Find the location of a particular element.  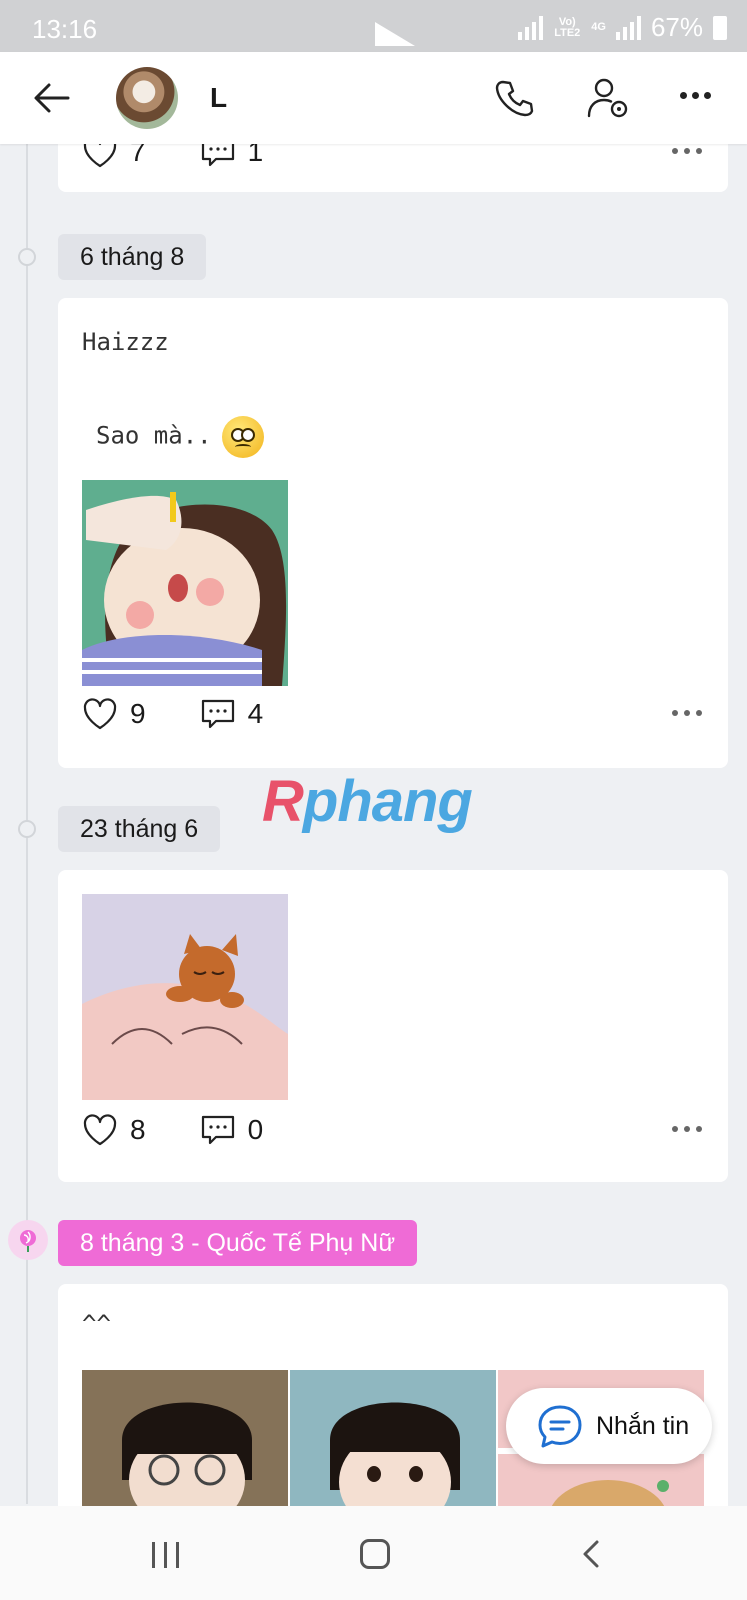

status-time: 13:16 is located at coordinates (65, 29).